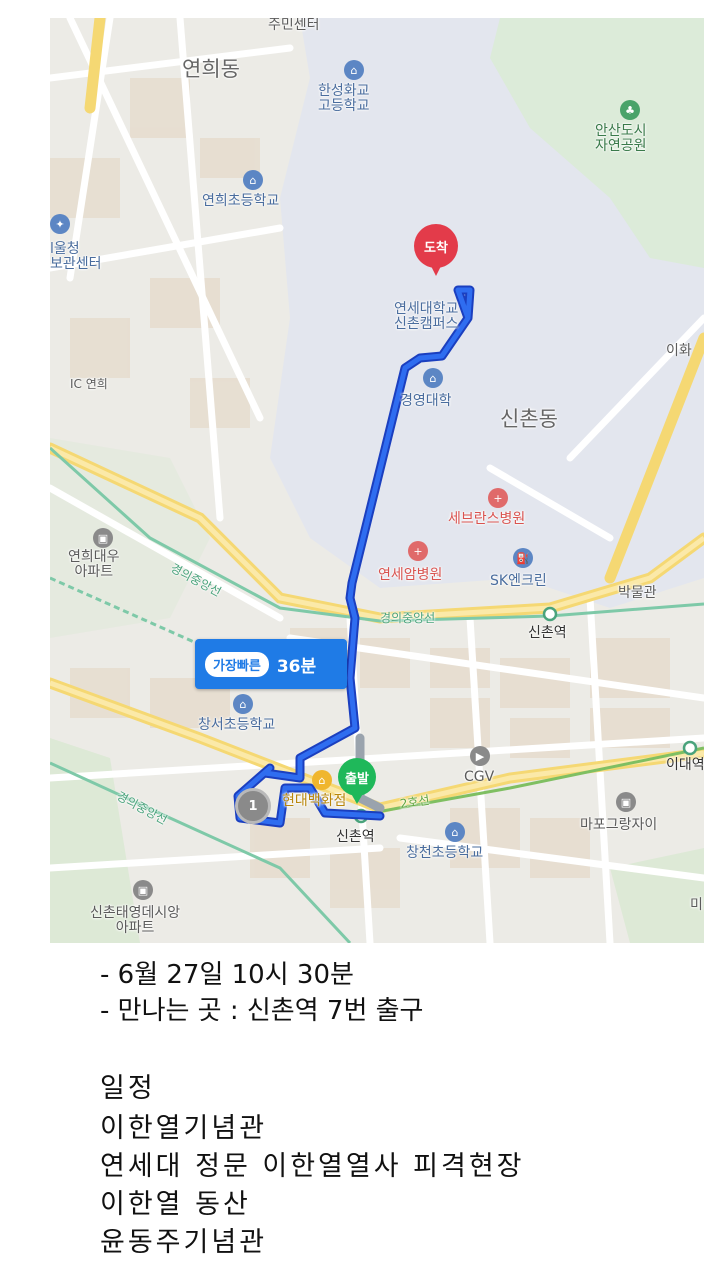 Image resolution: width=720 pixels, height=1280 pixels. What do you see at coordinates (184, 1242) in the screenshot?
I see `schedule-item: 윤동주기념관` at bounding box center [184, 1242].